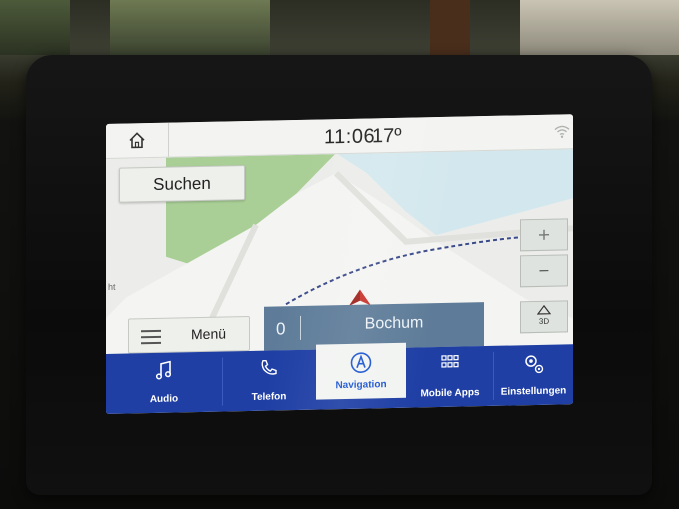 This screenshot has width=679, height=509. I want to click on tab-telefon: Telefon, so click(269, 381).